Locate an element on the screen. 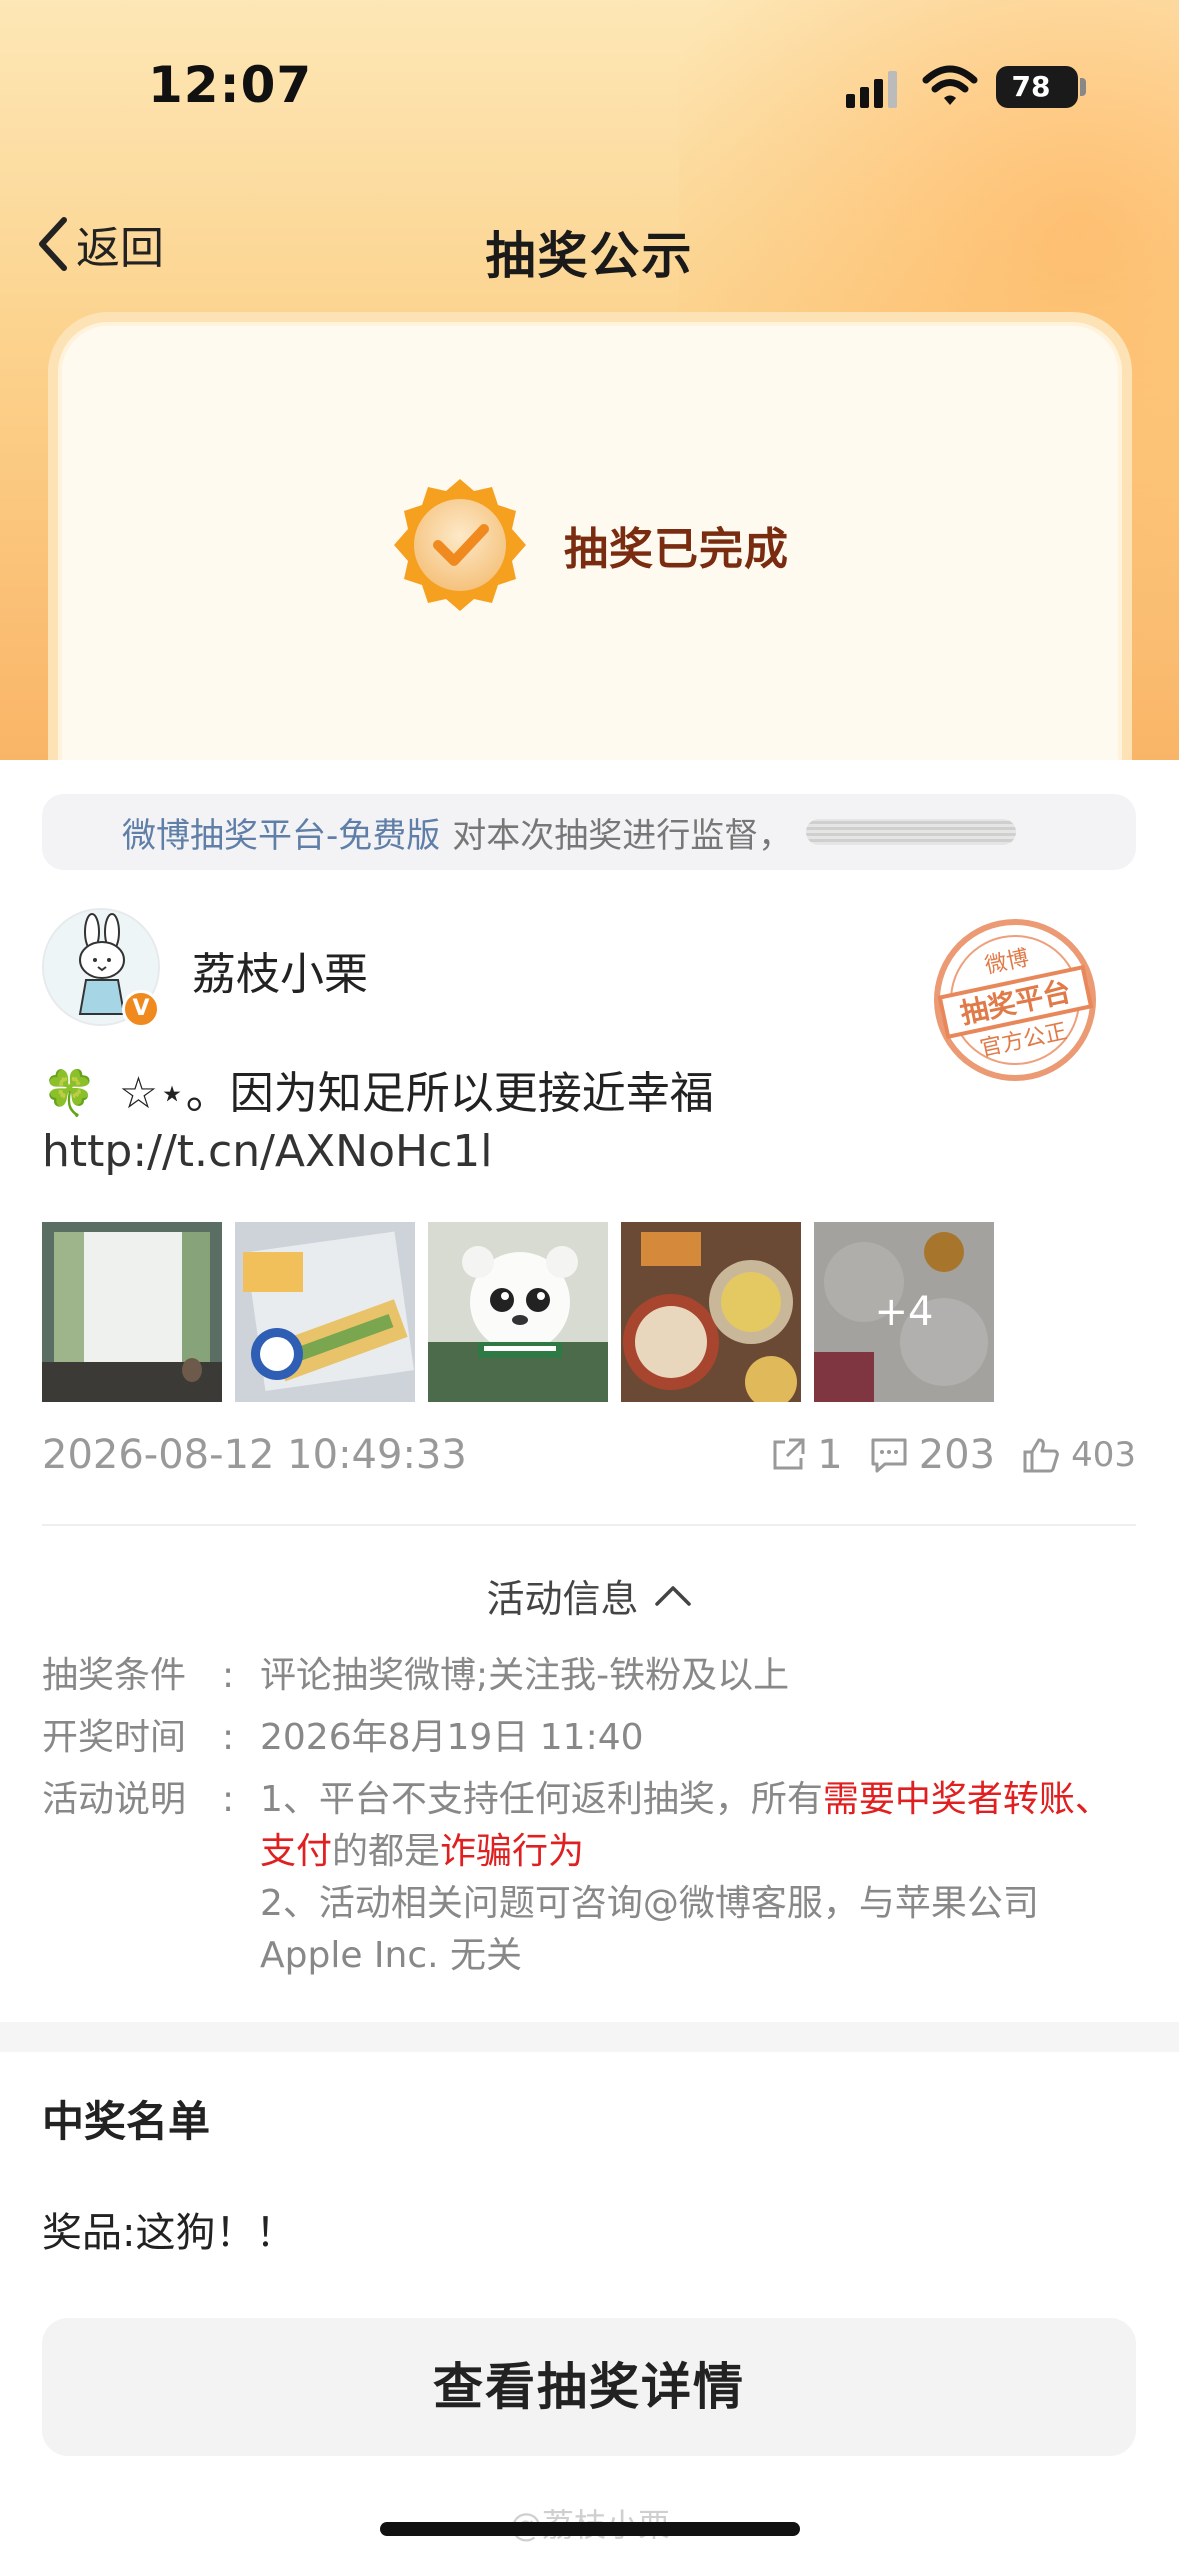 The width and height of the screenshot is (1179, 2556). post-stats: 1 203 403 is located at coordinates (939, 1455).